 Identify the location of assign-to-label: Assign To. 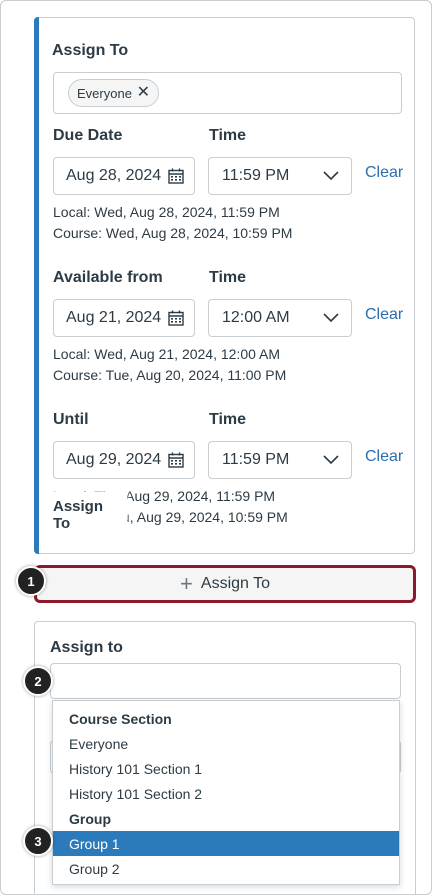
(90, 50).